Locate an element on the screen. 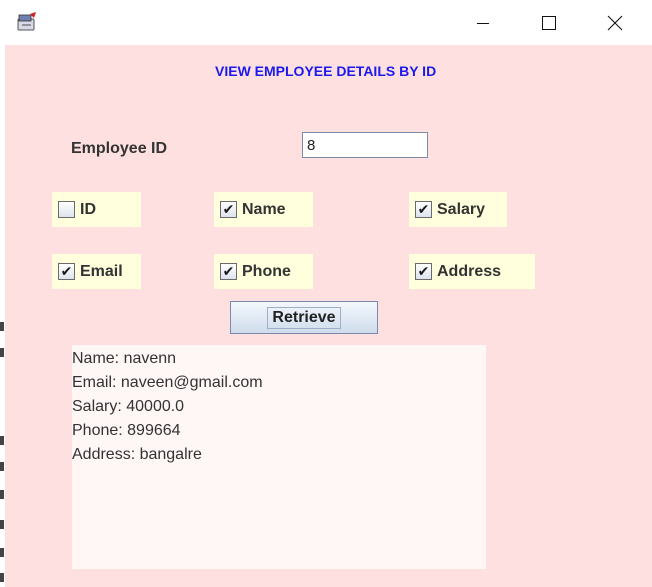  close-icon is located at coordinates (615, 22).